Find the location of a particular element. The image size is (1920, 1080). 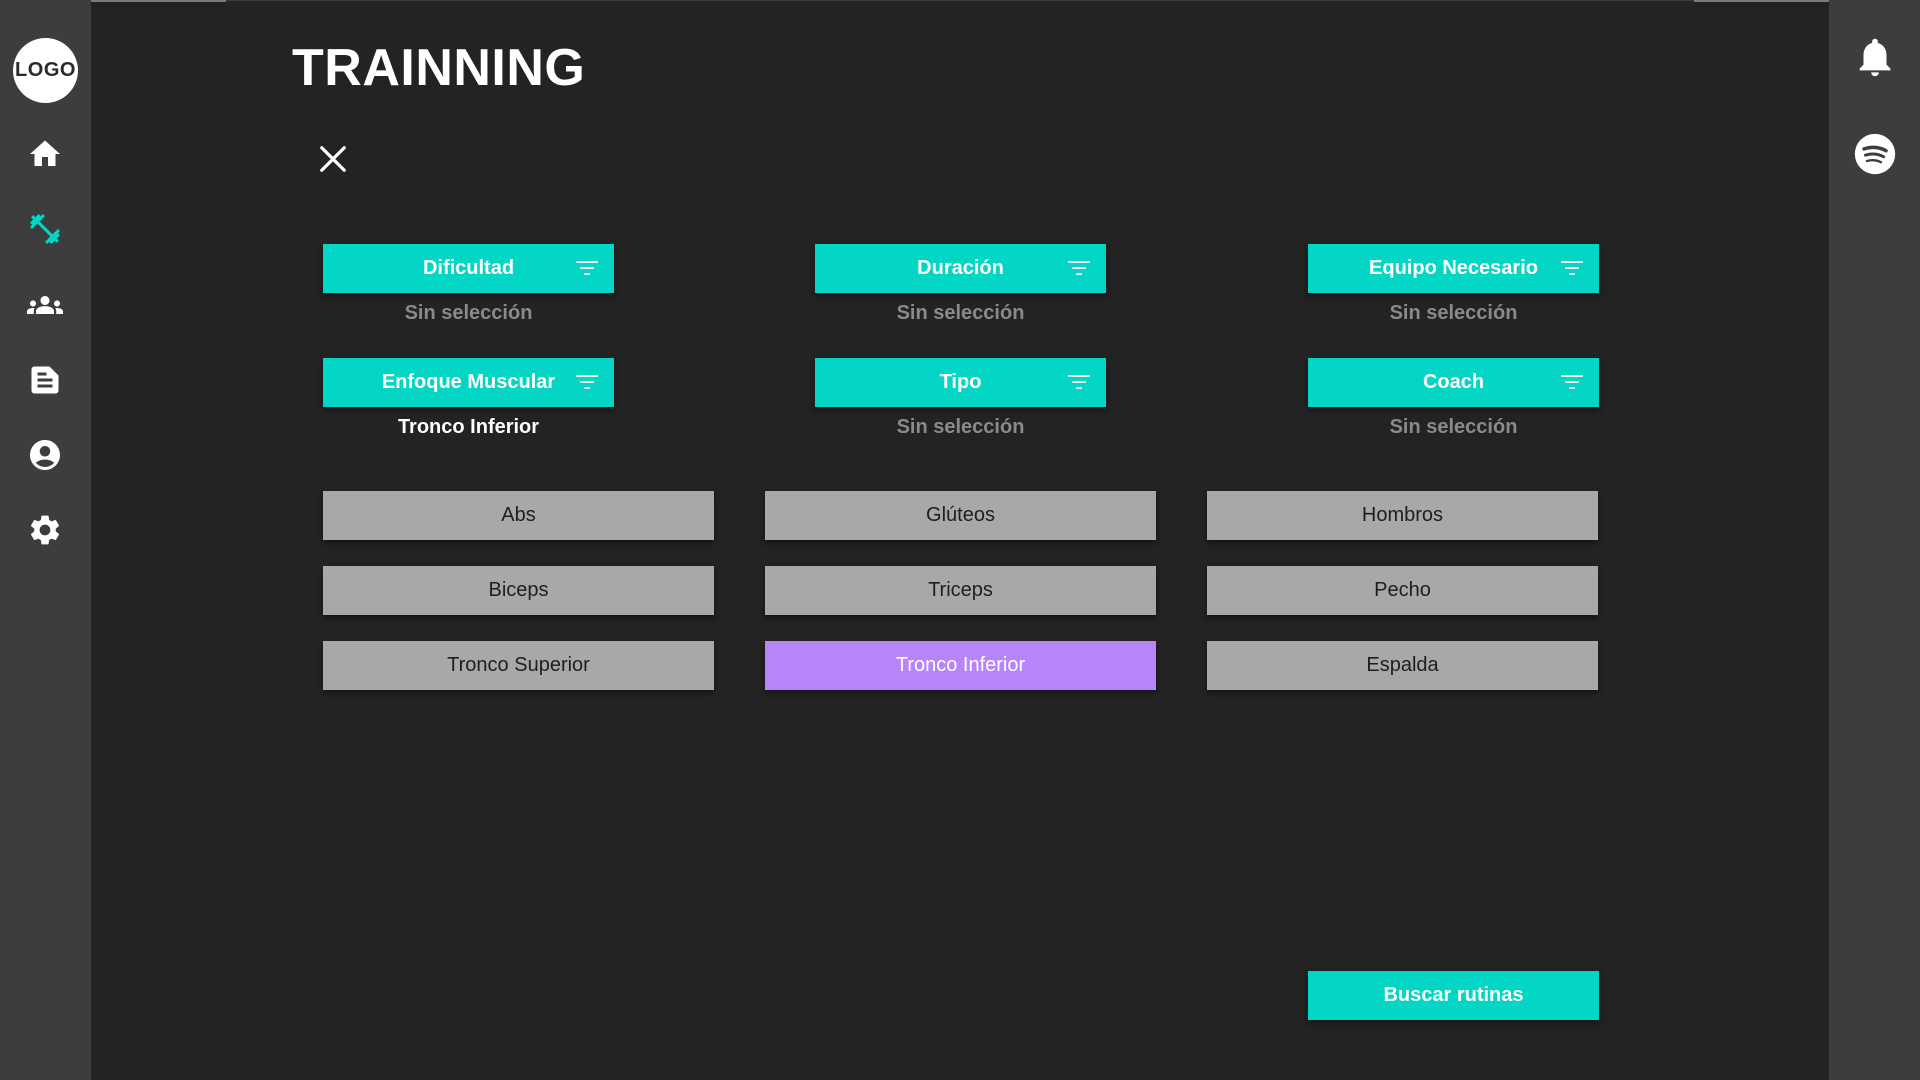

gear-icon is located at coordinates (45, 530).